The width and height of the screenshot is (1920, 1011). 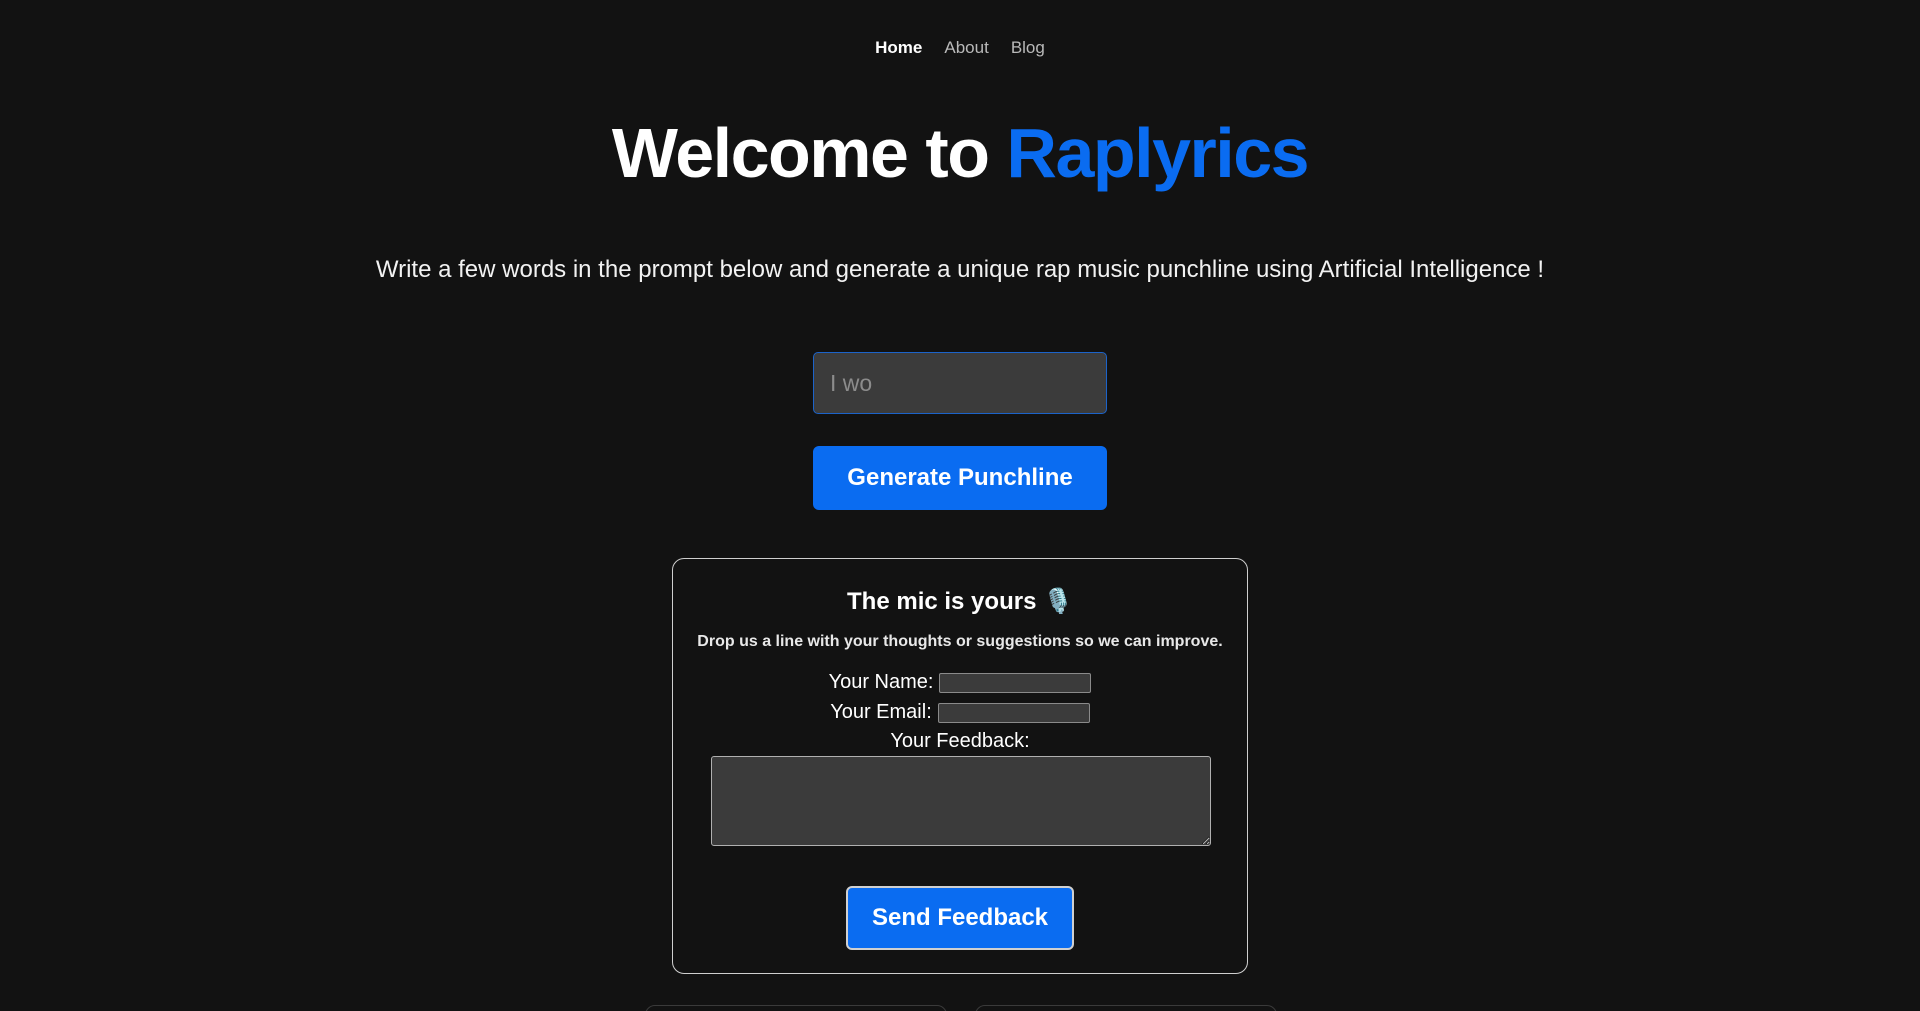 I want to click on bottom-card-left, so click(x=796, y=1008).